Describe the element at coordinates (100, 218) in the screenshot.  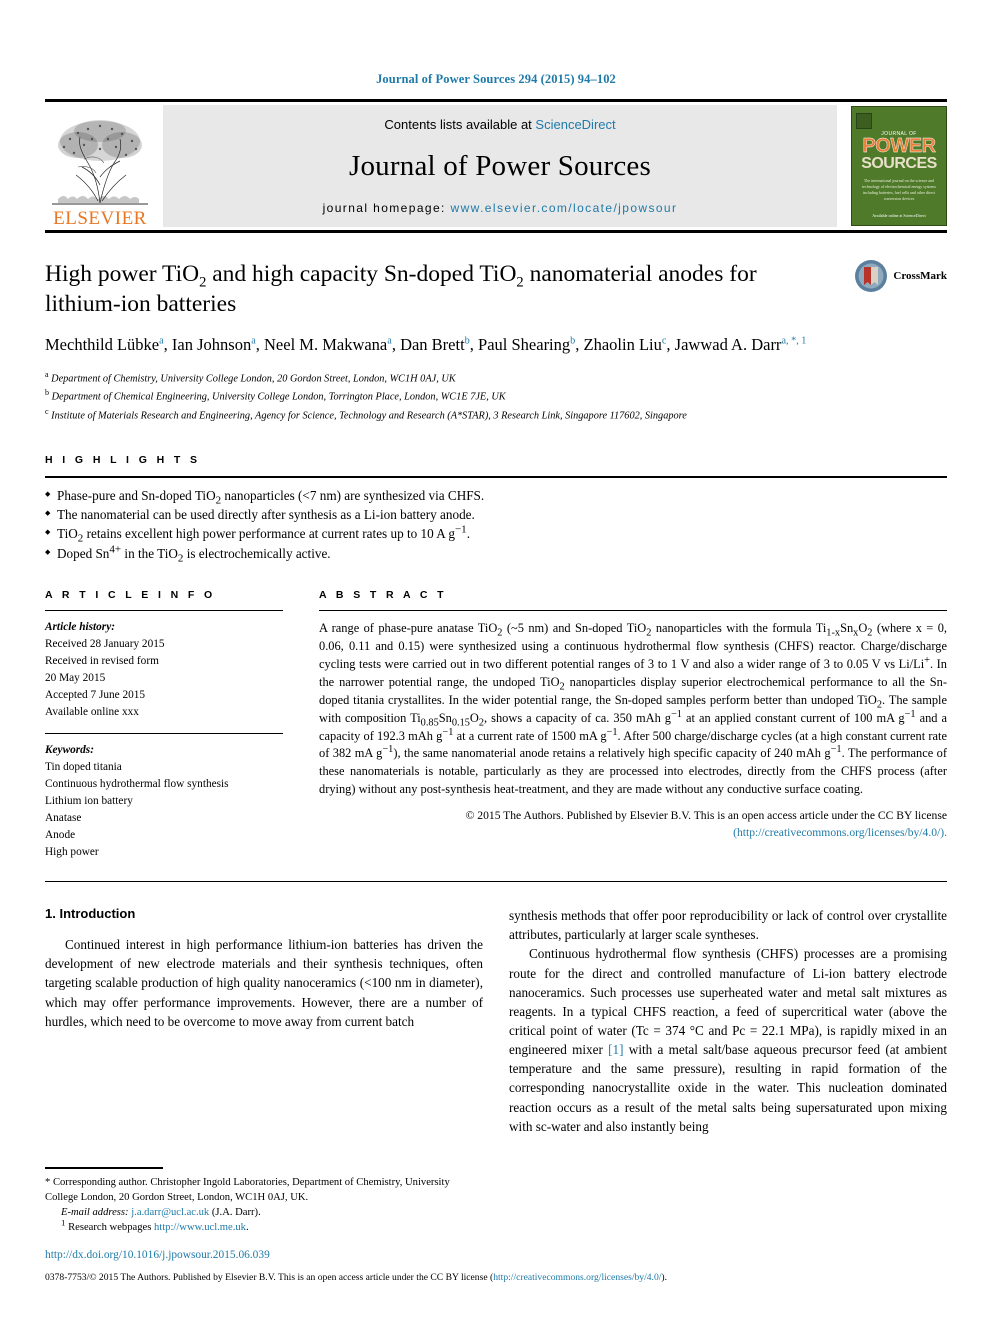
I see `elsevier-wordmark: ELSEVIER` at that location.